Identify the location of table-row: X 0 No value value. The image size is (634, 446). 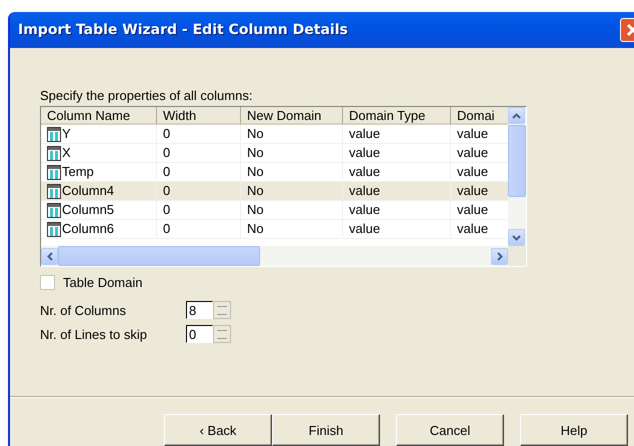
(274, 153).